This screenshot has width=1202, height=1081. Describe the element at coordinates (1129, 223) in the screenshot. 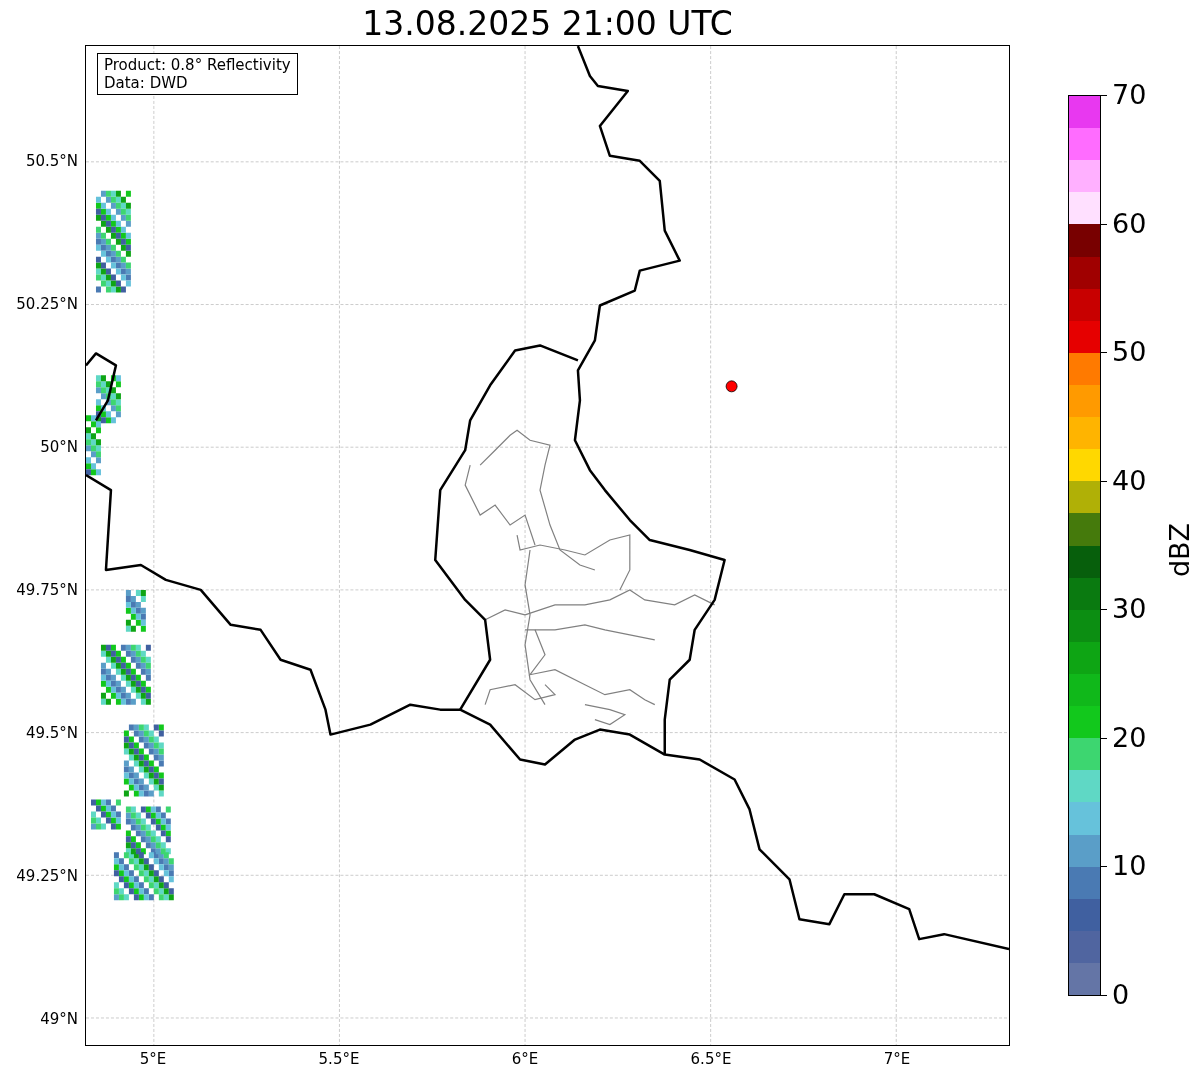

I see `colorbar-tick-label: 60` at that location.